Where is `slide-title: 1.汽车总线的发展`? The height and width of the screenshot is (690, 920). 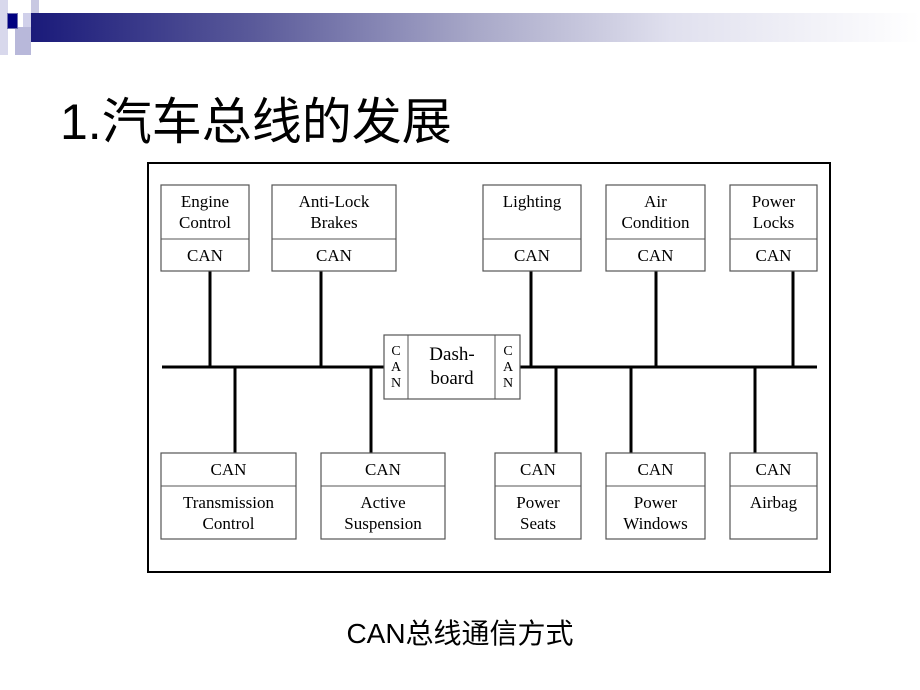
slide-title: 1.汽车总线的发展 is located at coordinates (256, 122).